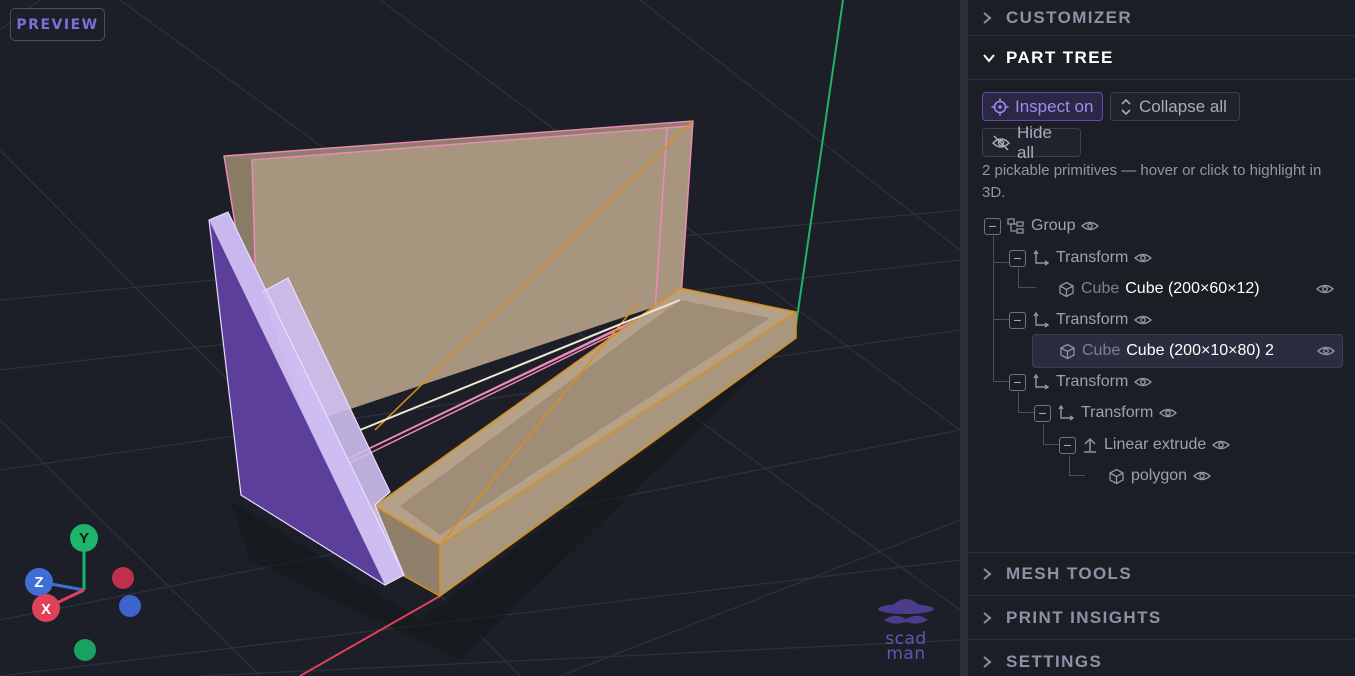 The height and width of the screenshot is (676, 1355). What do you see at coordinates (57, 24) in the screenshot?
I see `preview-badge: PREVIEW` at bounding box center [57, 24].